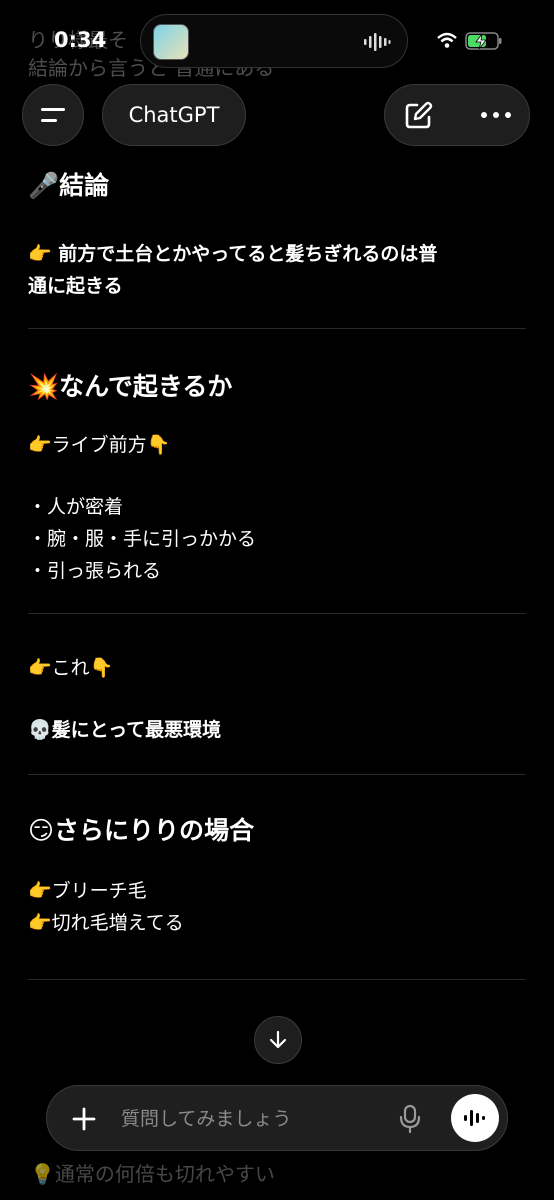  What do you see at coordinates (233, 254) in the screenshot?
I see `conclusion-text-line-1: 👉 前方で土台とかやってると髪ちぎれるのは普` at bounding box center [233, 254].